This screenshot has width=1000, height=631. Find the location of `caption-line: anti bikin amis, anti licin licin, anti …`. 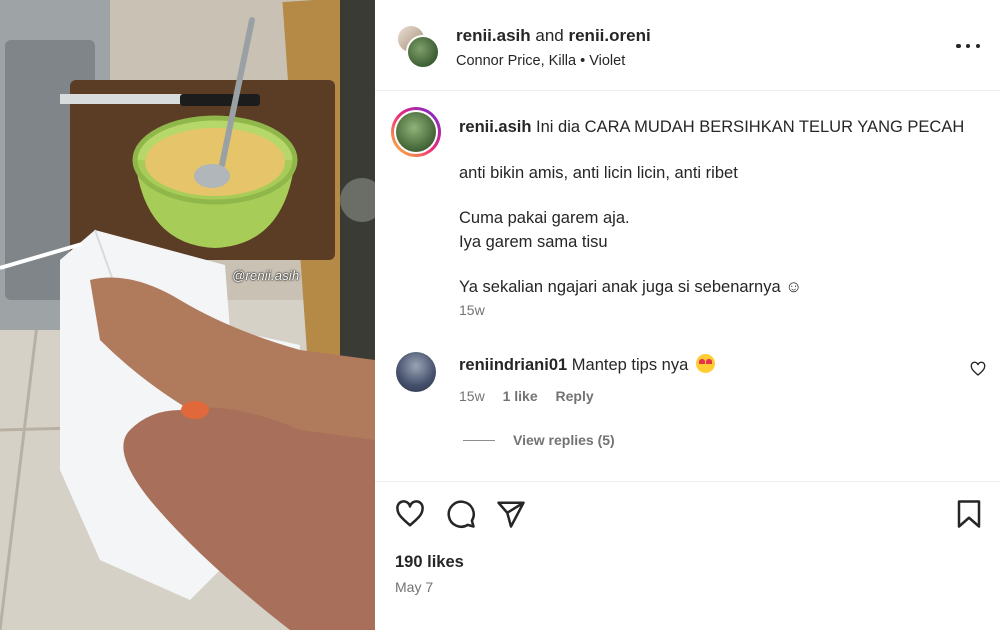

caption-line: anti bikin amis, anti licin licin, anti … is located at coordinates (598, 173).